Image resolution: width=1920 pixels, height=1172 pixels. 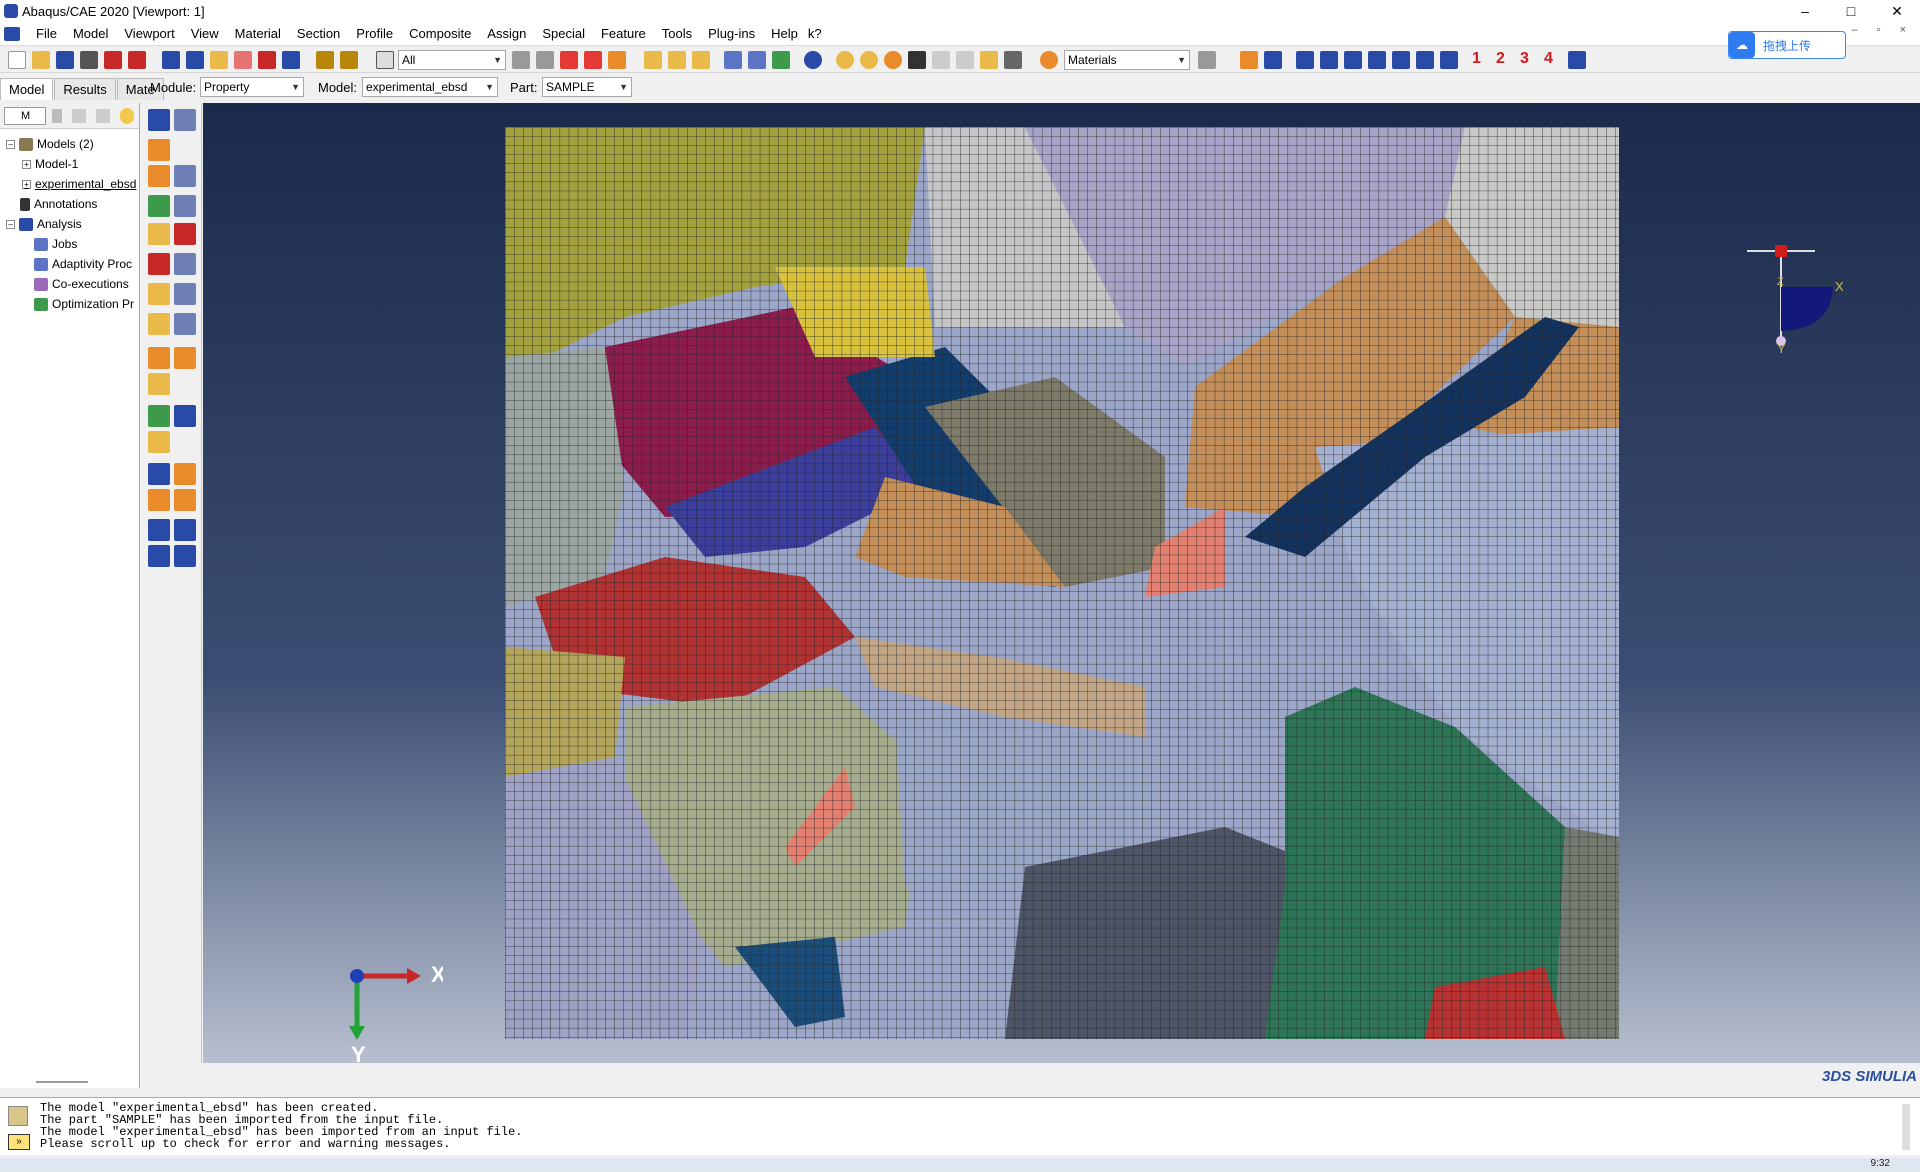 What do you see at coordinates (845, 60) in the screenshot?
I see `render-icon` at bounding box center [845, 60].